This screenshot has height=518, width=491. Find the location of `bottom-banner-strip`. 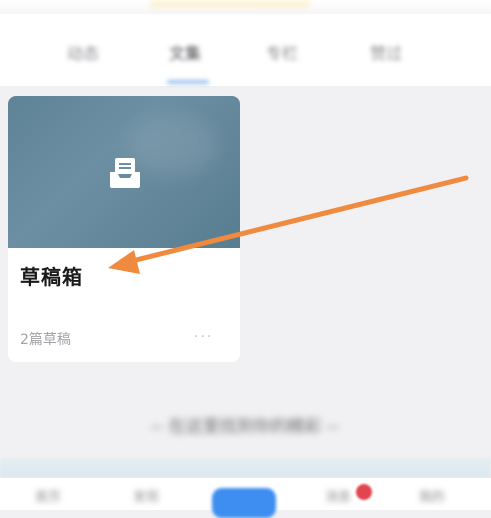

bottom-banner-strip is located at coordinates (245, 468).